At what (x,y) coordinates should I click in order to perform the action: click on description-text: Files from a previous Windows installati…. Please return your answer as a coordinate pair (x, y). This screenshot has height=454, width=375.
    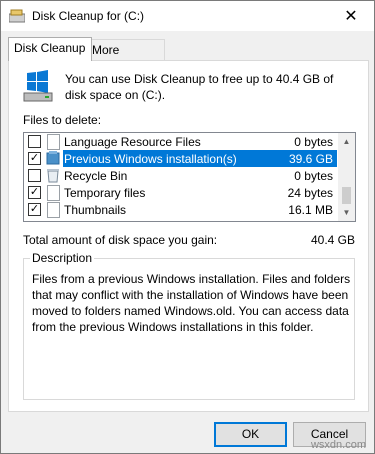
    Looking at the image, I should click on (191, 303).